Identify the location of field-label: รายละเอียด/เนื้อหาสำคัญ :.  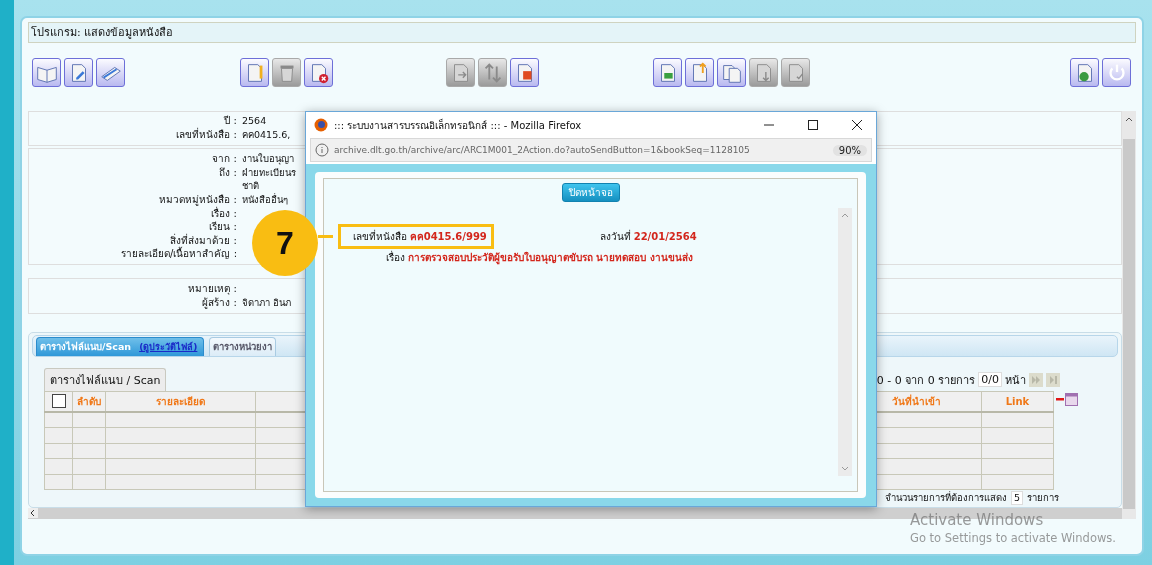
(179, 254).